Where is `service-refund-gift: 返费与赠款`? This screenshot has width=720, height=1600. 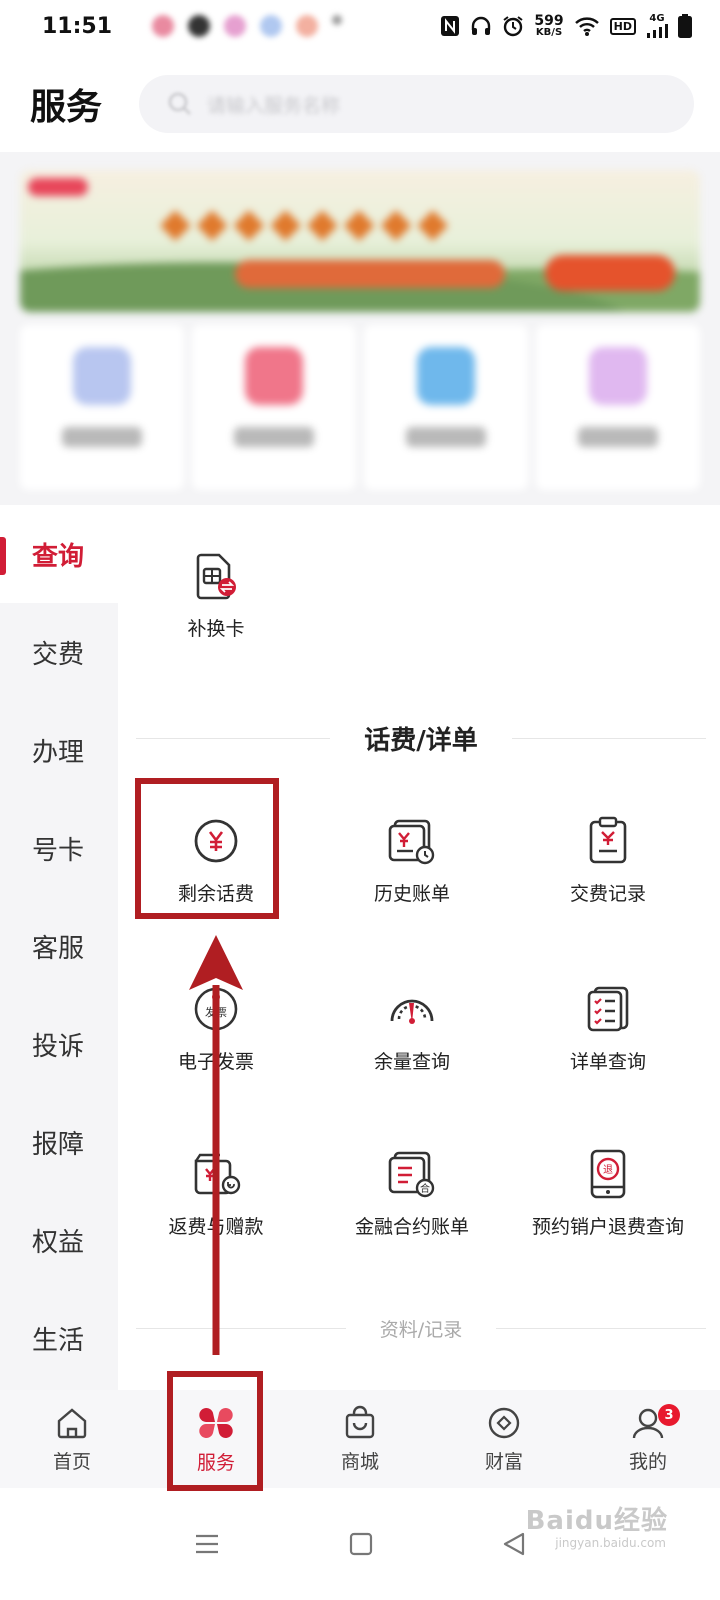
service-refund-gift: 返费与赠款 is located at coordinates (216, 1193).